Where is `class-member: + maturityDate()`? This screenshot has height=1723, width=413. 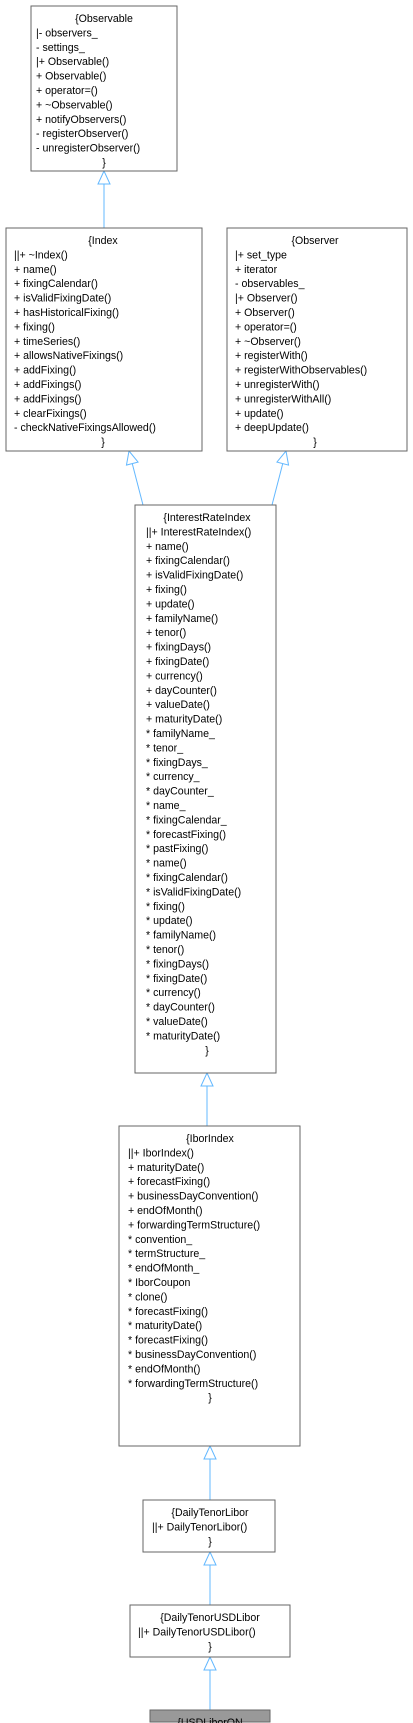
class-member: + maturityDate() is located at coordinates (184, 720).